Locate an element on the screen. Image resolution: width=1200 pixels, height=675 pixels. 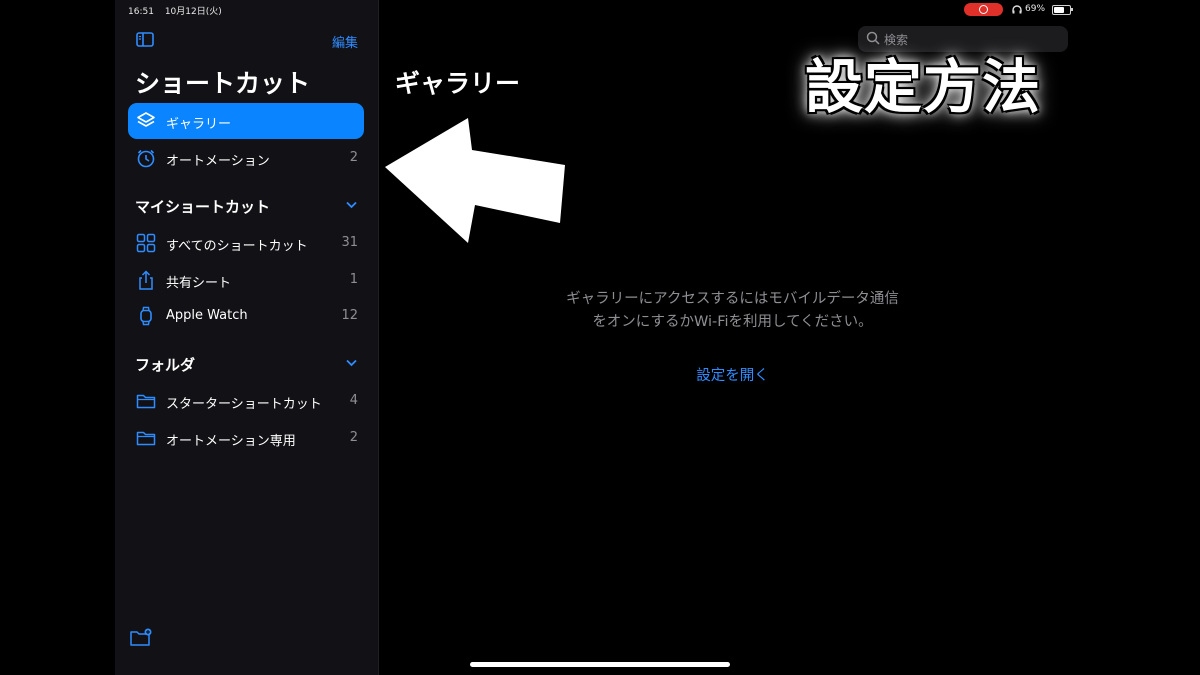
sidebar-item-label: オートメーション専用 is located at coordinates (231, 441).